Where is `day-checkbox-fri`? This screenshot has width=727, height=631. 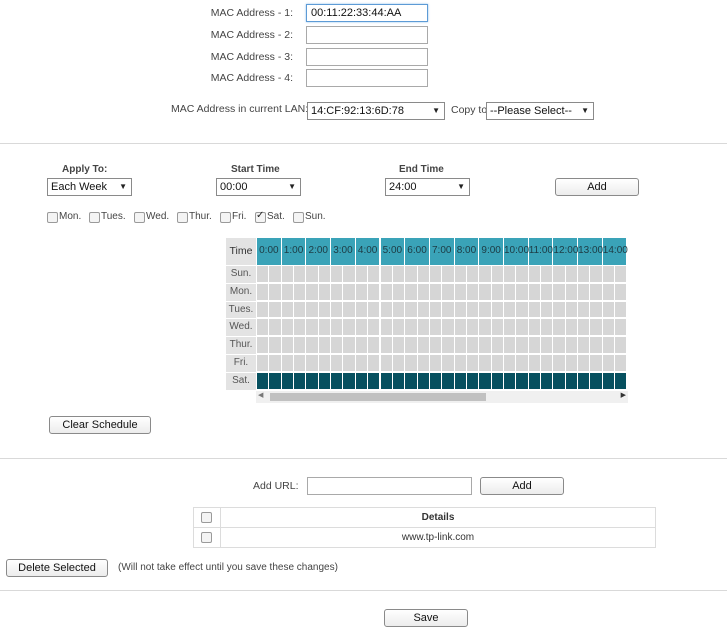
day-checkbox-fri is located at coordinates (225, 217).